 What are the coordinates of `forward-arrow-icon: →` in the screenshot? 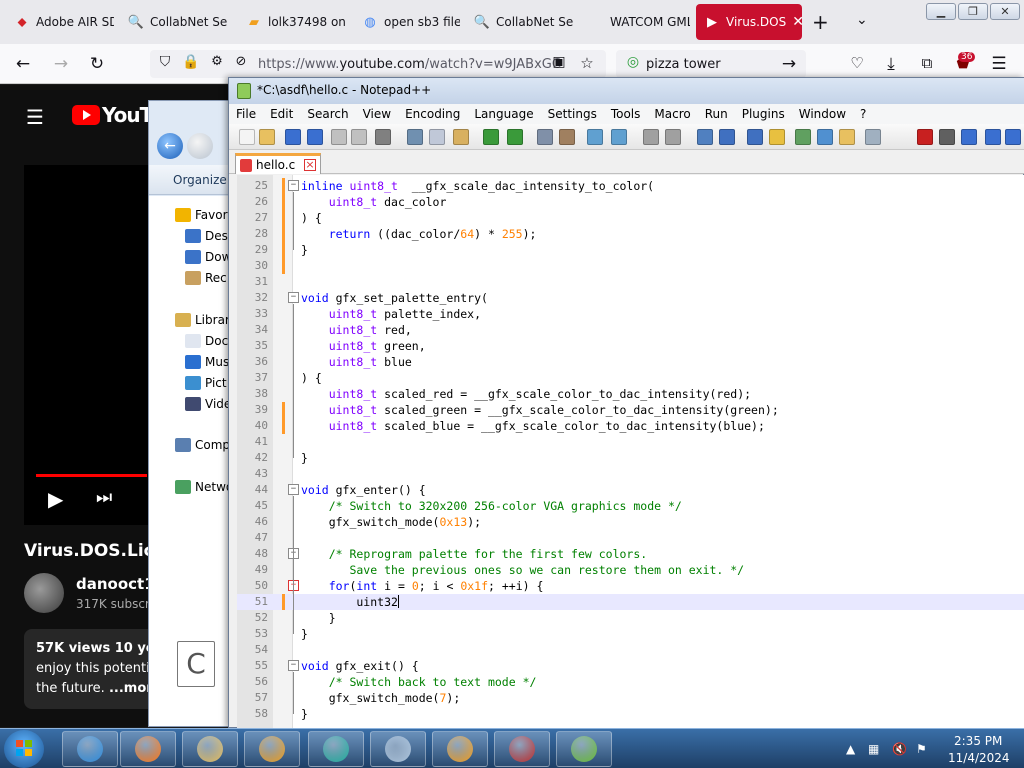 It's located at (61, 64).